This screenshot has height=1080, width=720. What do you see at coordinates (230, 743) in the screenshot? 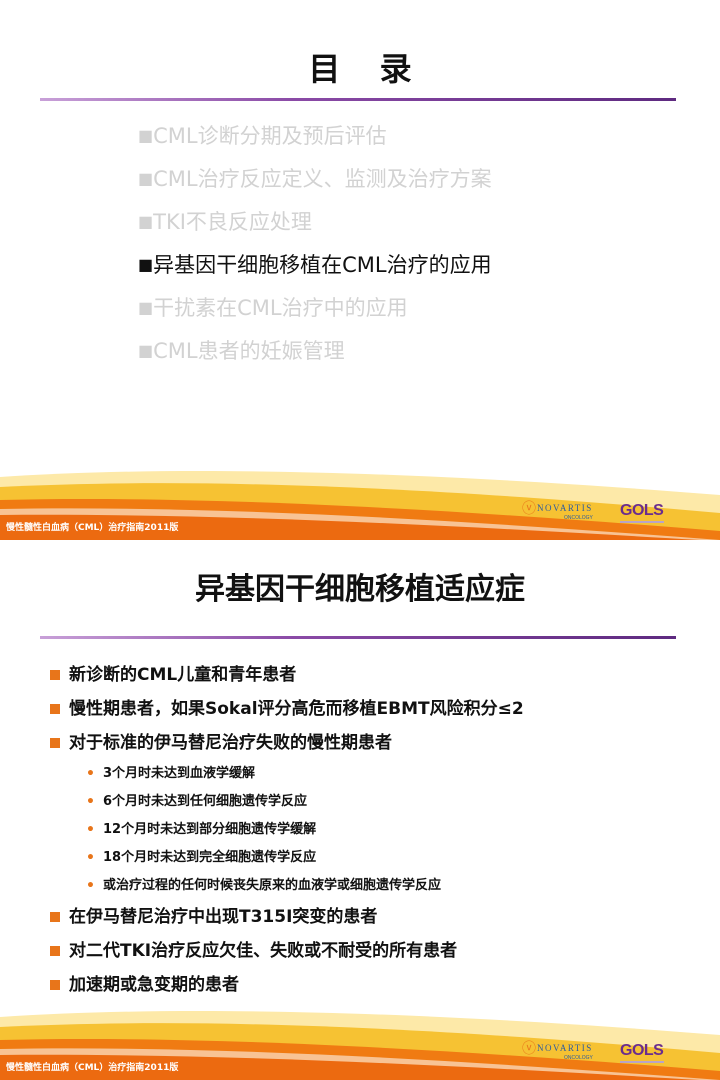
I see `bullet-text: 对于标准的伊马替尼治疗失败的慢性期患者` at bounding box center [230, 743].